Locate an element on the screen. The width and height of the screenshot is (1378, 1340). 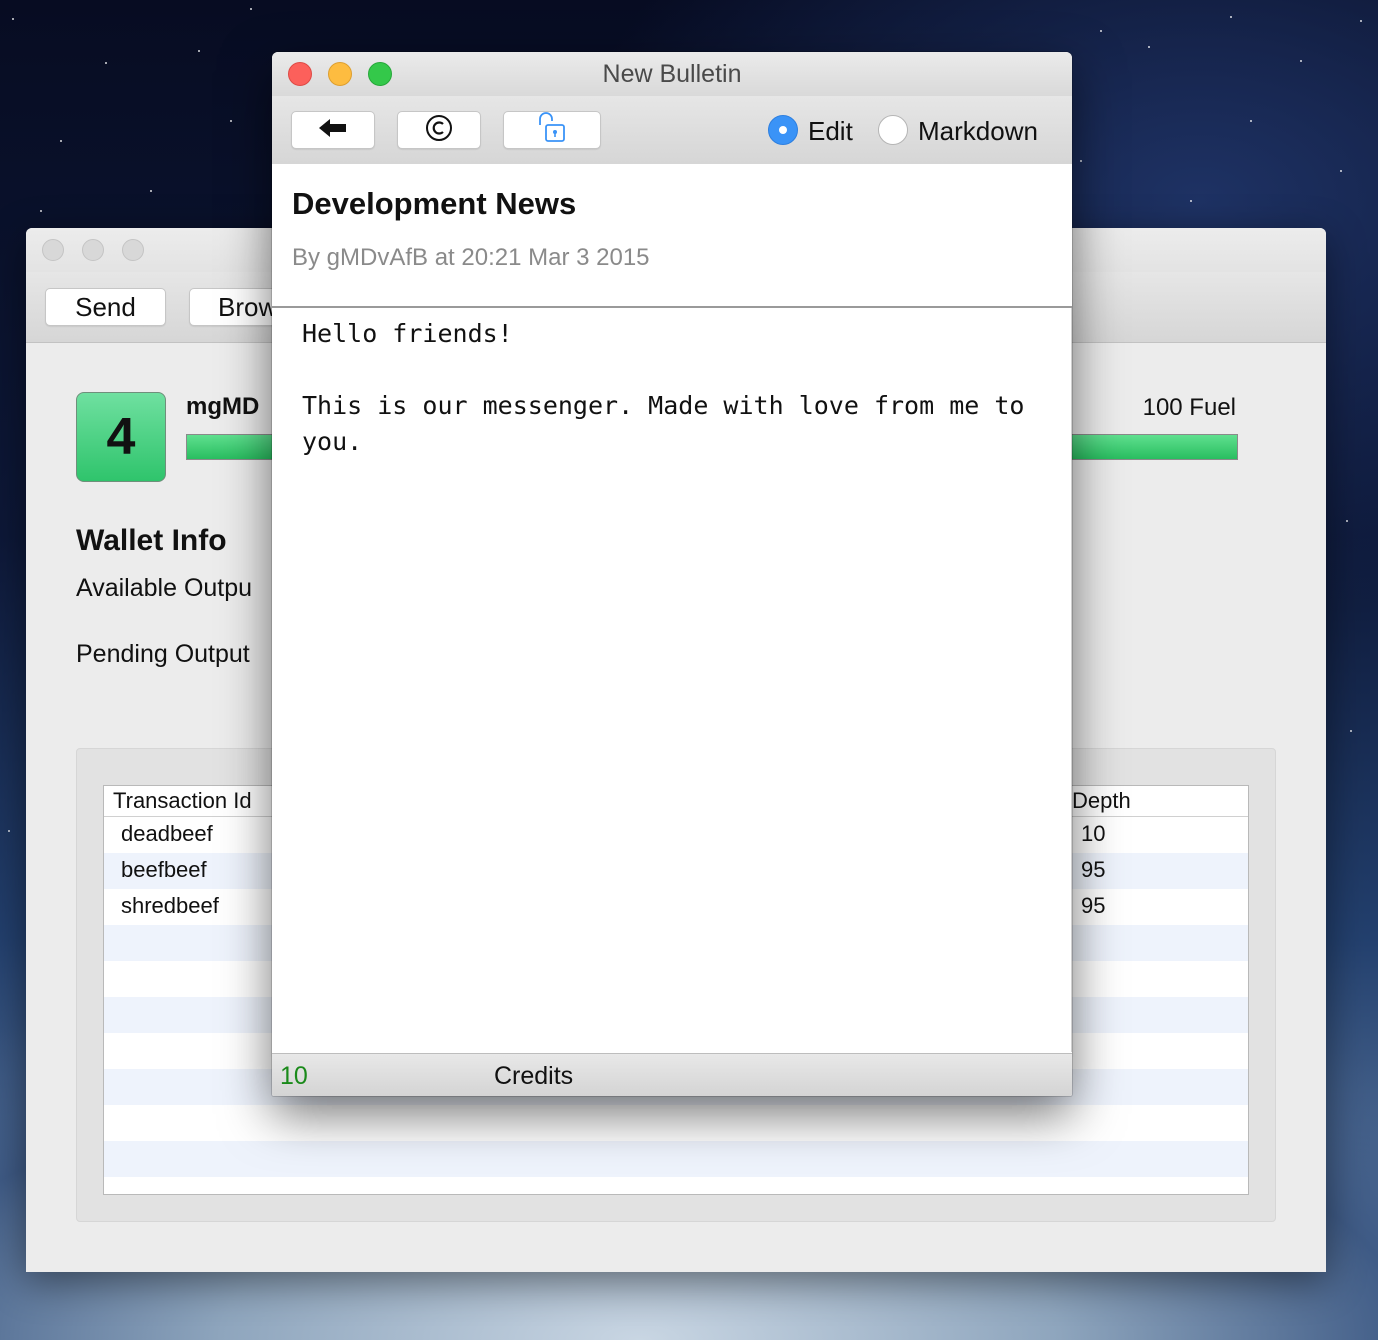
pending-outputs-label: Pending Output is located at coordinates (163, 654).